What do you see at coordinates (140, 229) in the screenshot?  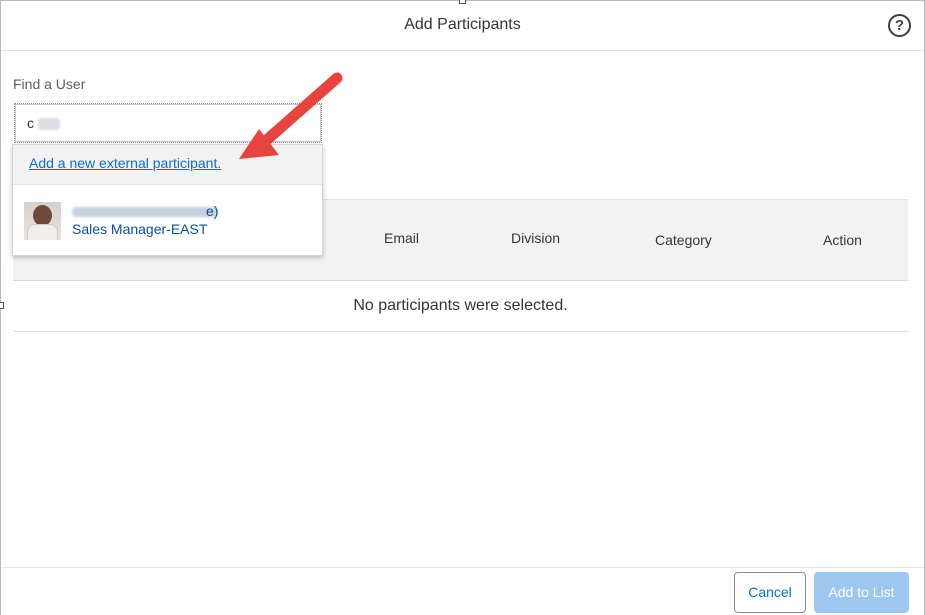 I see `user-job-title: Sales Manager-EAST` at bounding box center [140, 229].